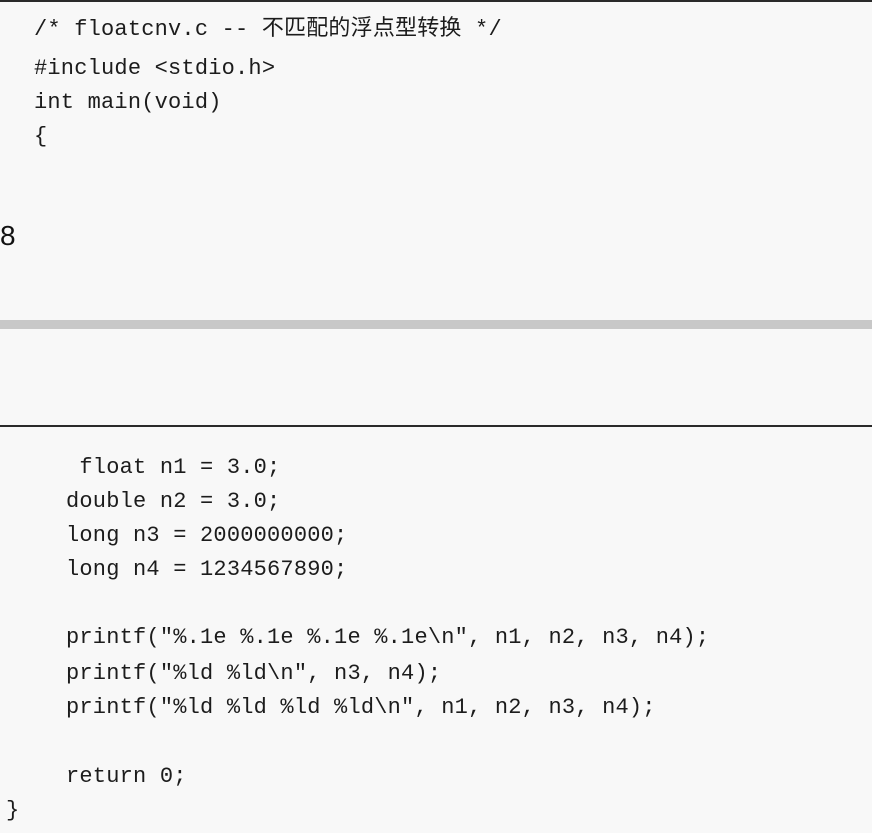 This screenshot has height=833, width=872. What do you see at coordinates (436, 426) in the screenshot?
I see `section-divider` at bounding box center [436, 426].